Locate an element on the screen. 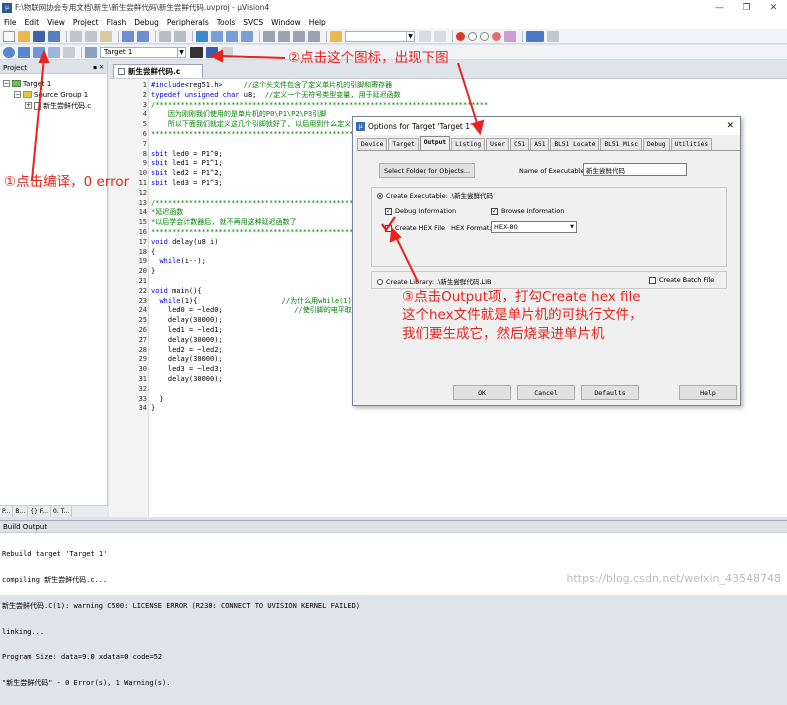 This screenshot has width=787, height=705. menu-debug: Debug is located at coordinates (146, 22).